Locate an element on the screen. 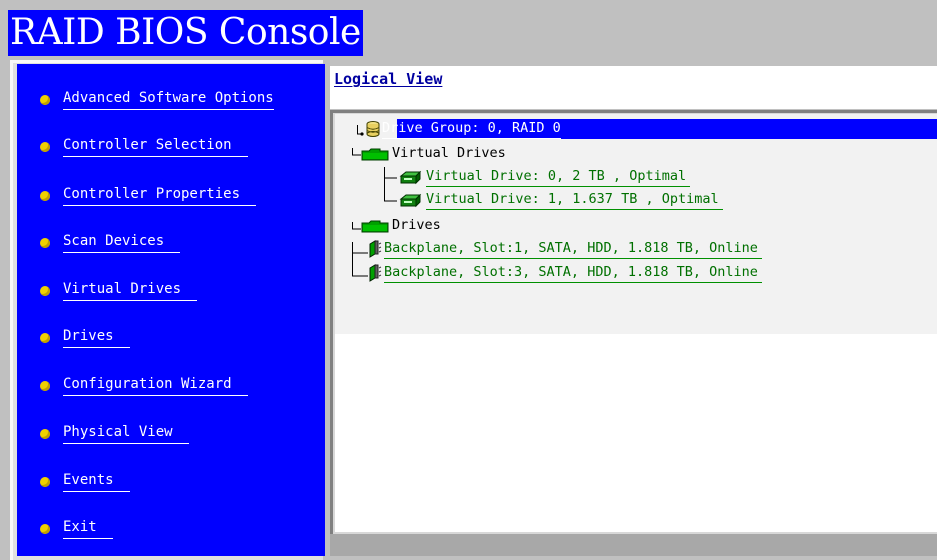 The image size is (937, 560). view-header: Logical View is located at coordinates (633, 87).